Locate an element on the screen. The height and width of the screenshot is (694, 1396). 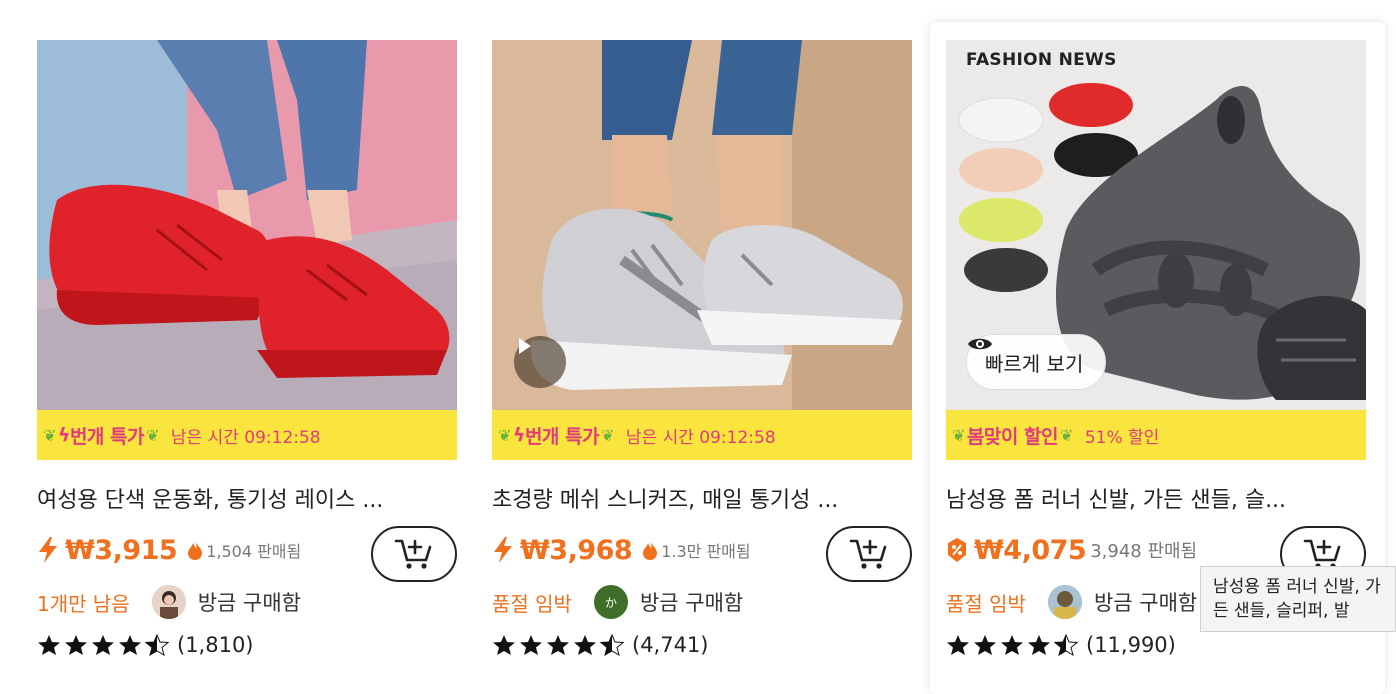
sold-count: 1.3만 판매됨 is located at coordinates (696, 550).